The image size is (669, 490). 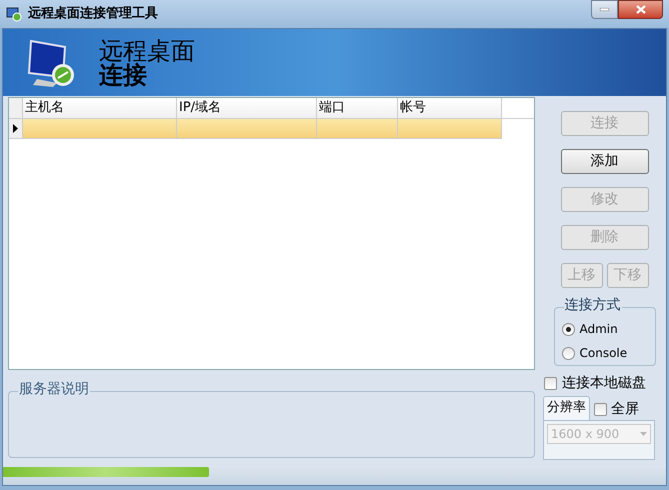 I want to click on radio-label: Console, so click(x=604, y=353).